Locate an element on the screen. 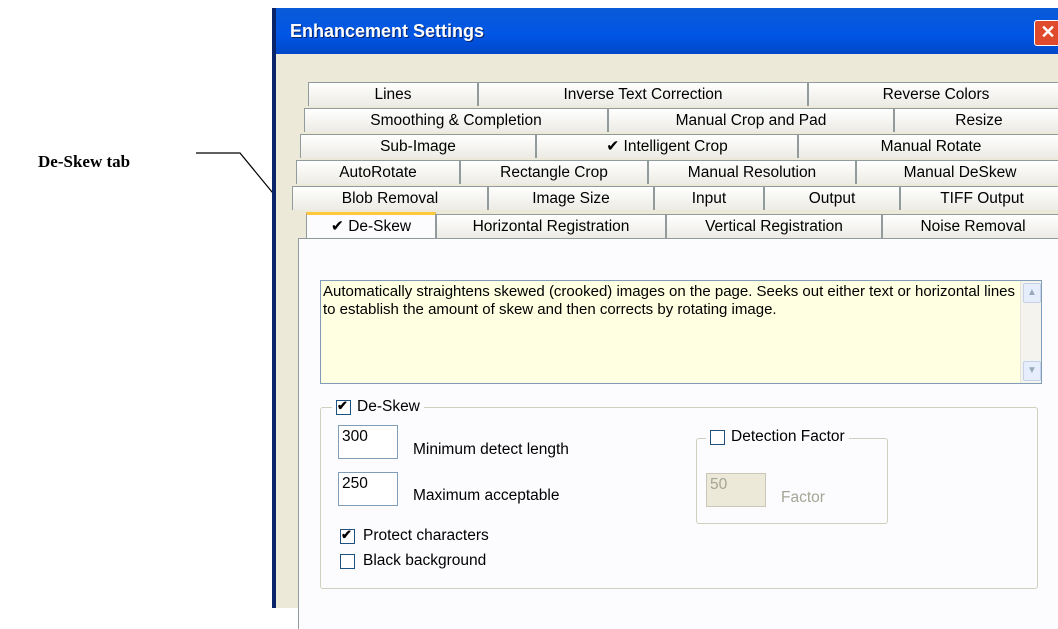 This screenshot has width=1058, height=629. factor-input: 50 is located at coordinates (736, 490).